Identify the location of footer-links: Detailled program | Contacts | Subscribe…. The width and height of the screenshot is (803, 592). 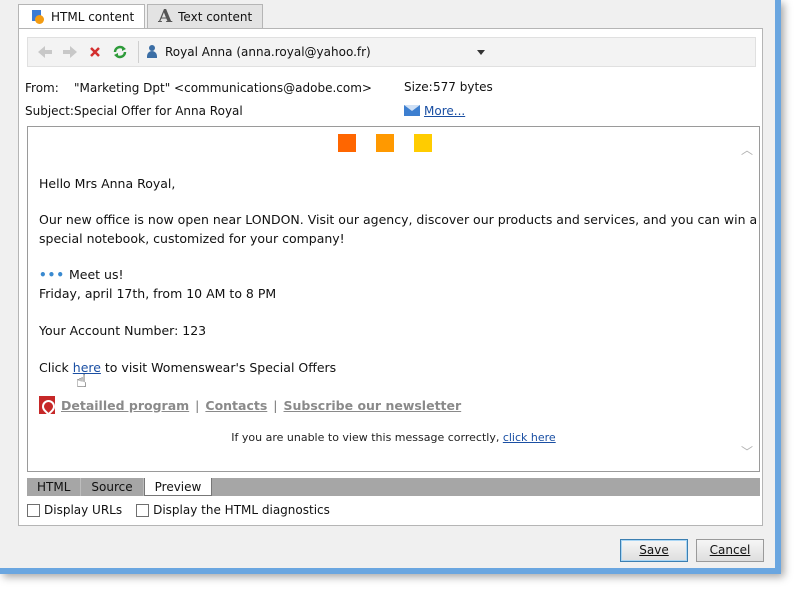
(250, 405).